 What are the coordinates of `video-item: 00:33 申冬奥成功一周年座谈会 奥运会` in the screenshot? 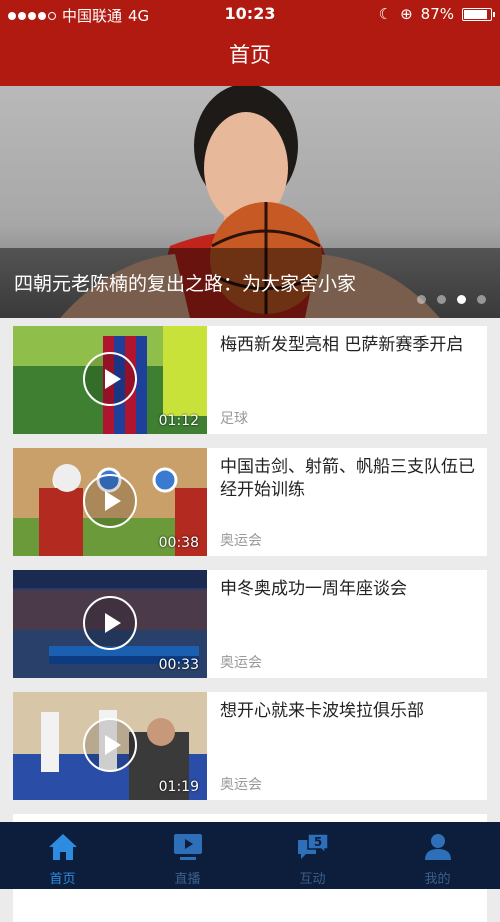 It's located at (250, 624).